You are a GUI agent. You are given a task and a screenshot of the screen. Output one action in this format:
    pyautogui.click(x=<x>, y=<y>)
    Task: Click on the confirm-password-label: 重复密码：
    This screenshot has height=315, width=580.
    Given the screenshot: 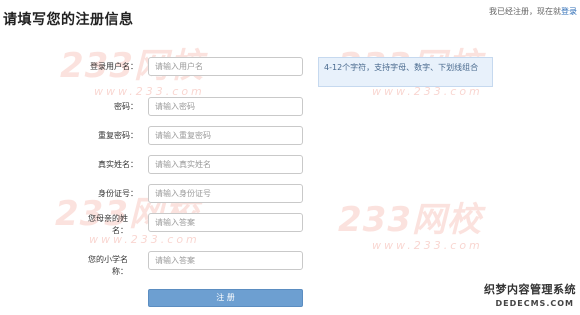 What is the action you would take?
    pyautogui.click(x=118, y=135)
    